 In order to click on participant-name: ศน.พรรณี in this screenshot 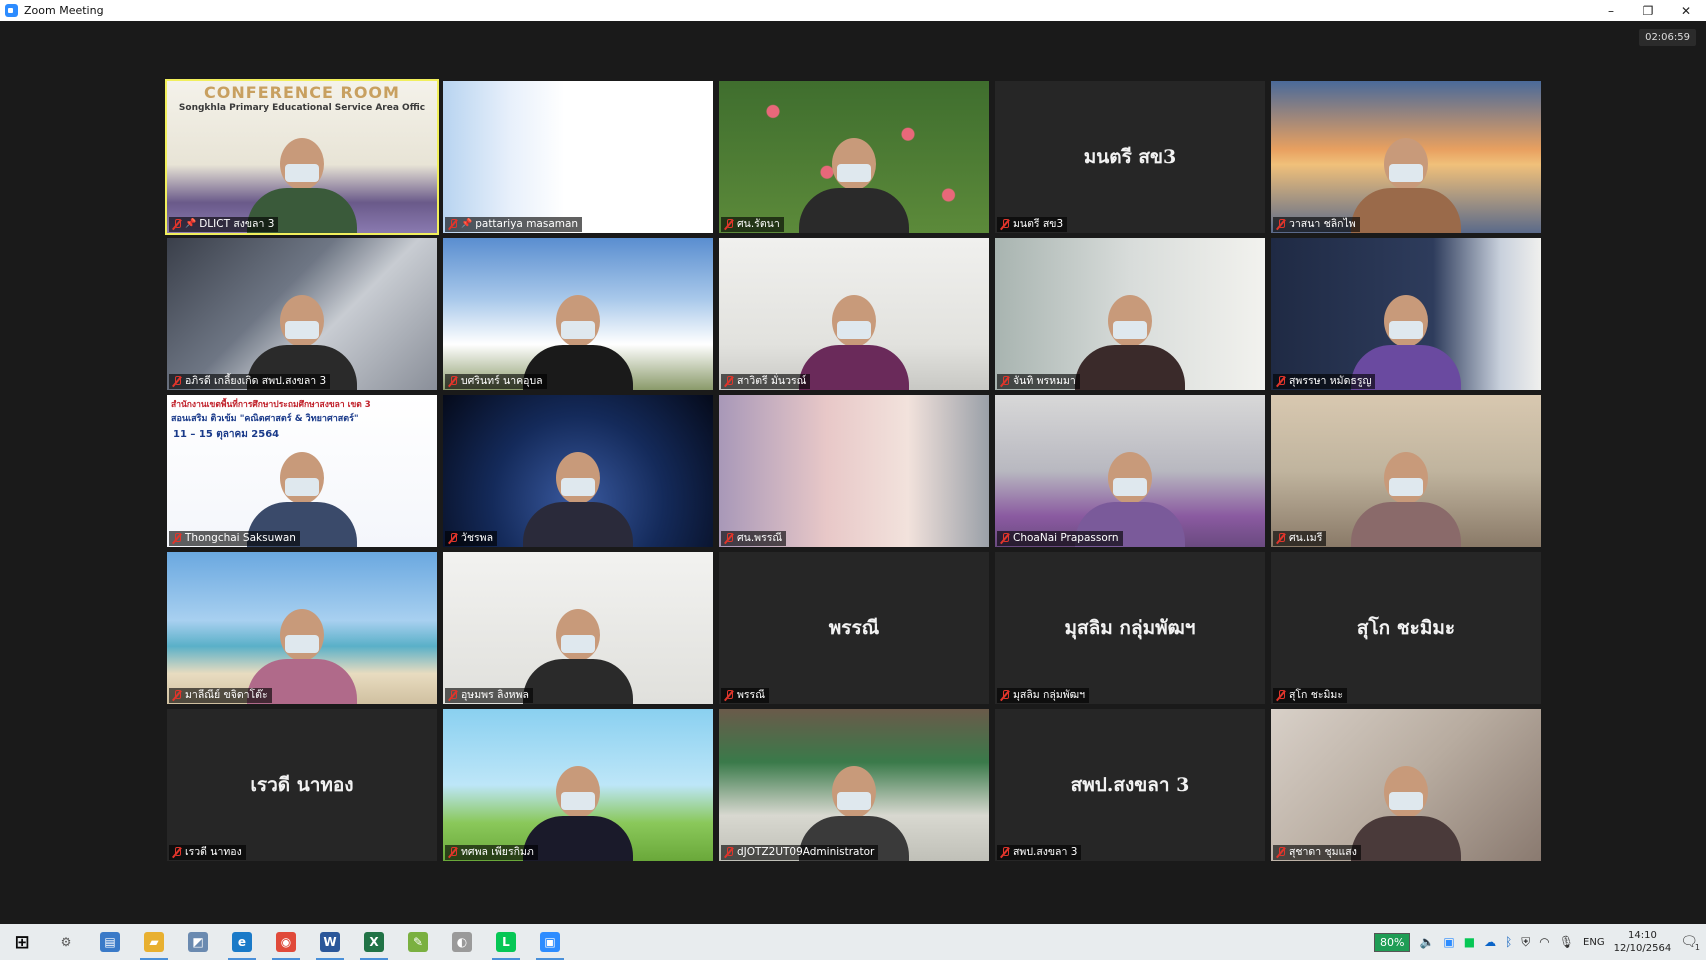, I will do `click(760, 538)`.